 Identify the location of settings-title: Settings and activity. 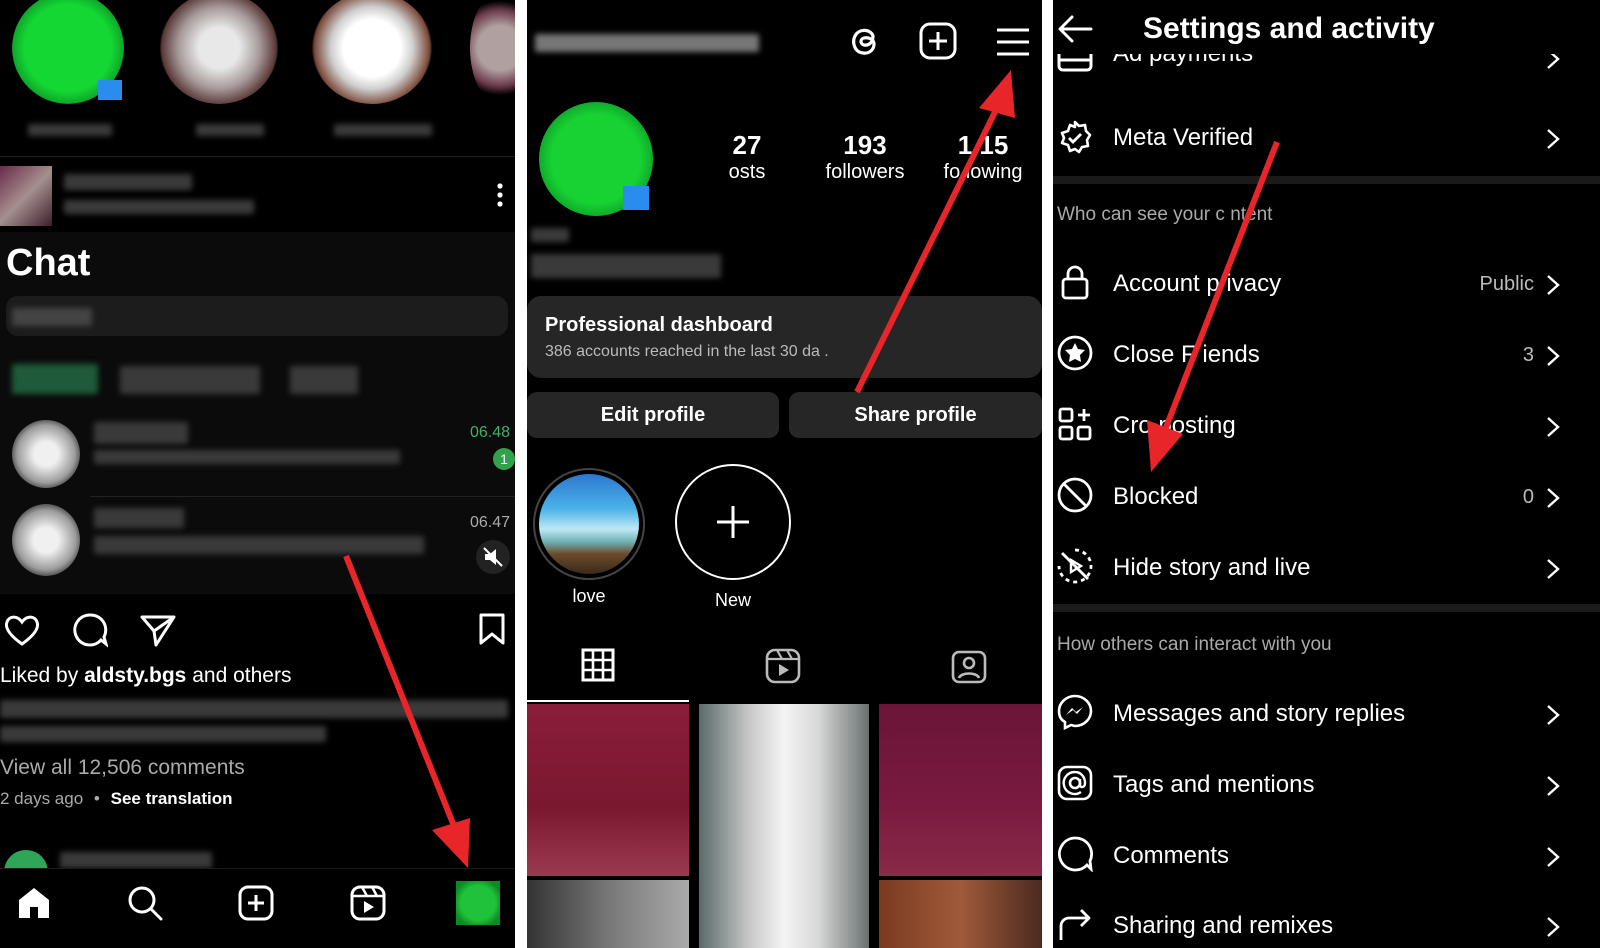
(1289, 28).